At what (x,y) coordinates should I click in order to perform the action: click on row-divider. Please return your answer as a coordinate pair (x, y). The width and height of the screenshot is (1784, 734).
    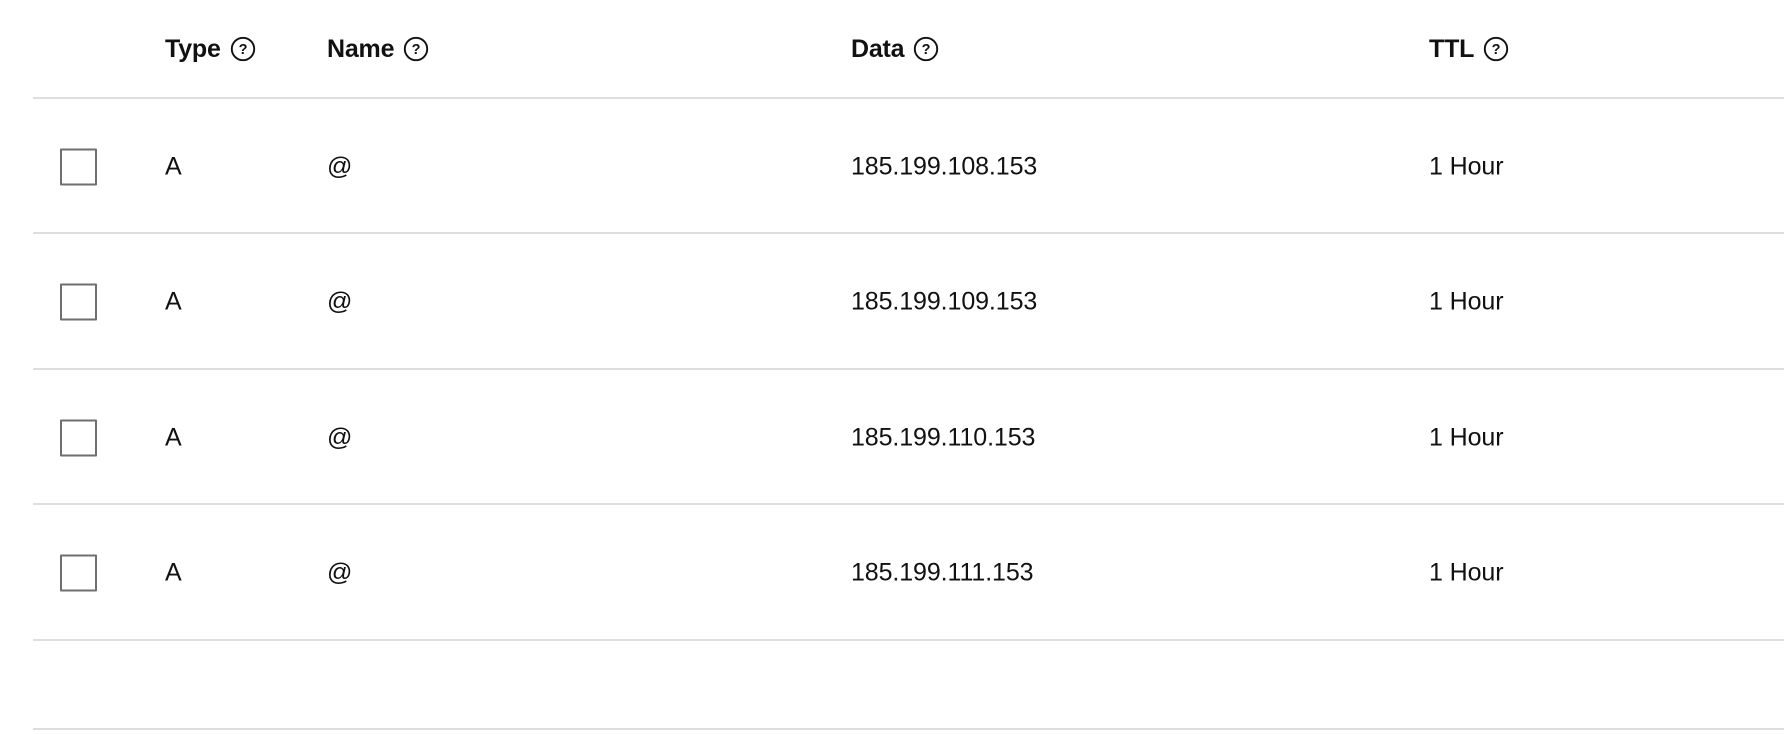
    Looking at the image, I should click on (908, 640).